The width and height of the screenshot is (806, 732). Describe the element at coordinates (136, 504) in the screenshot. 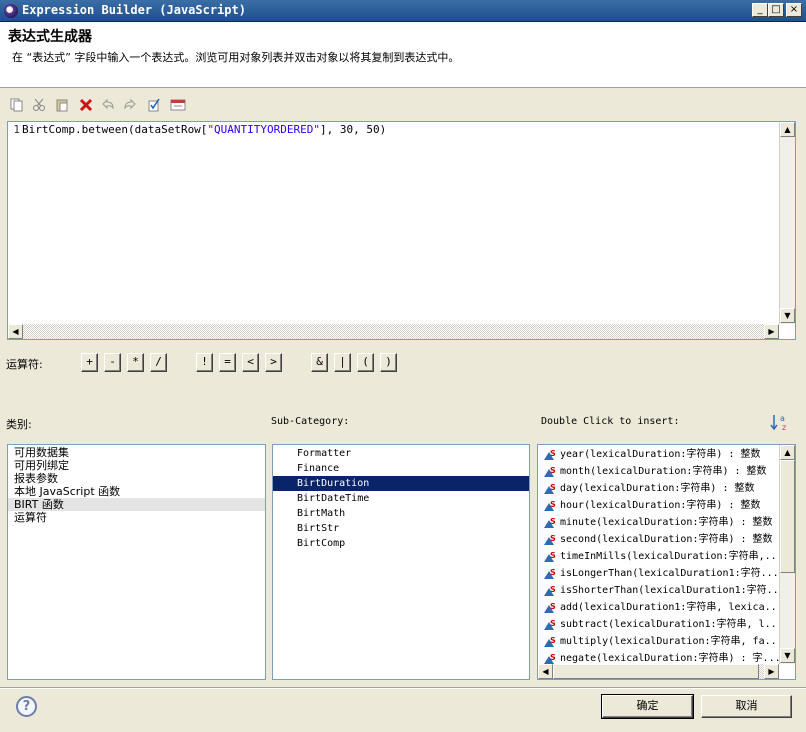

I see `category-item-selected: BIRT 函数` at that location.